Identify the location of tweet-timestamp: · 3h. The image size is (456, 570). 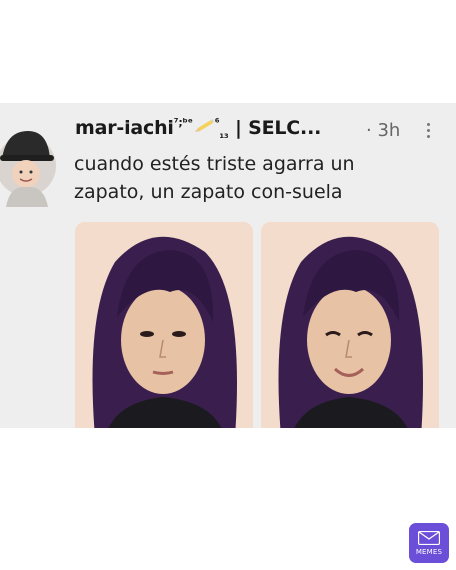
(383, 130).